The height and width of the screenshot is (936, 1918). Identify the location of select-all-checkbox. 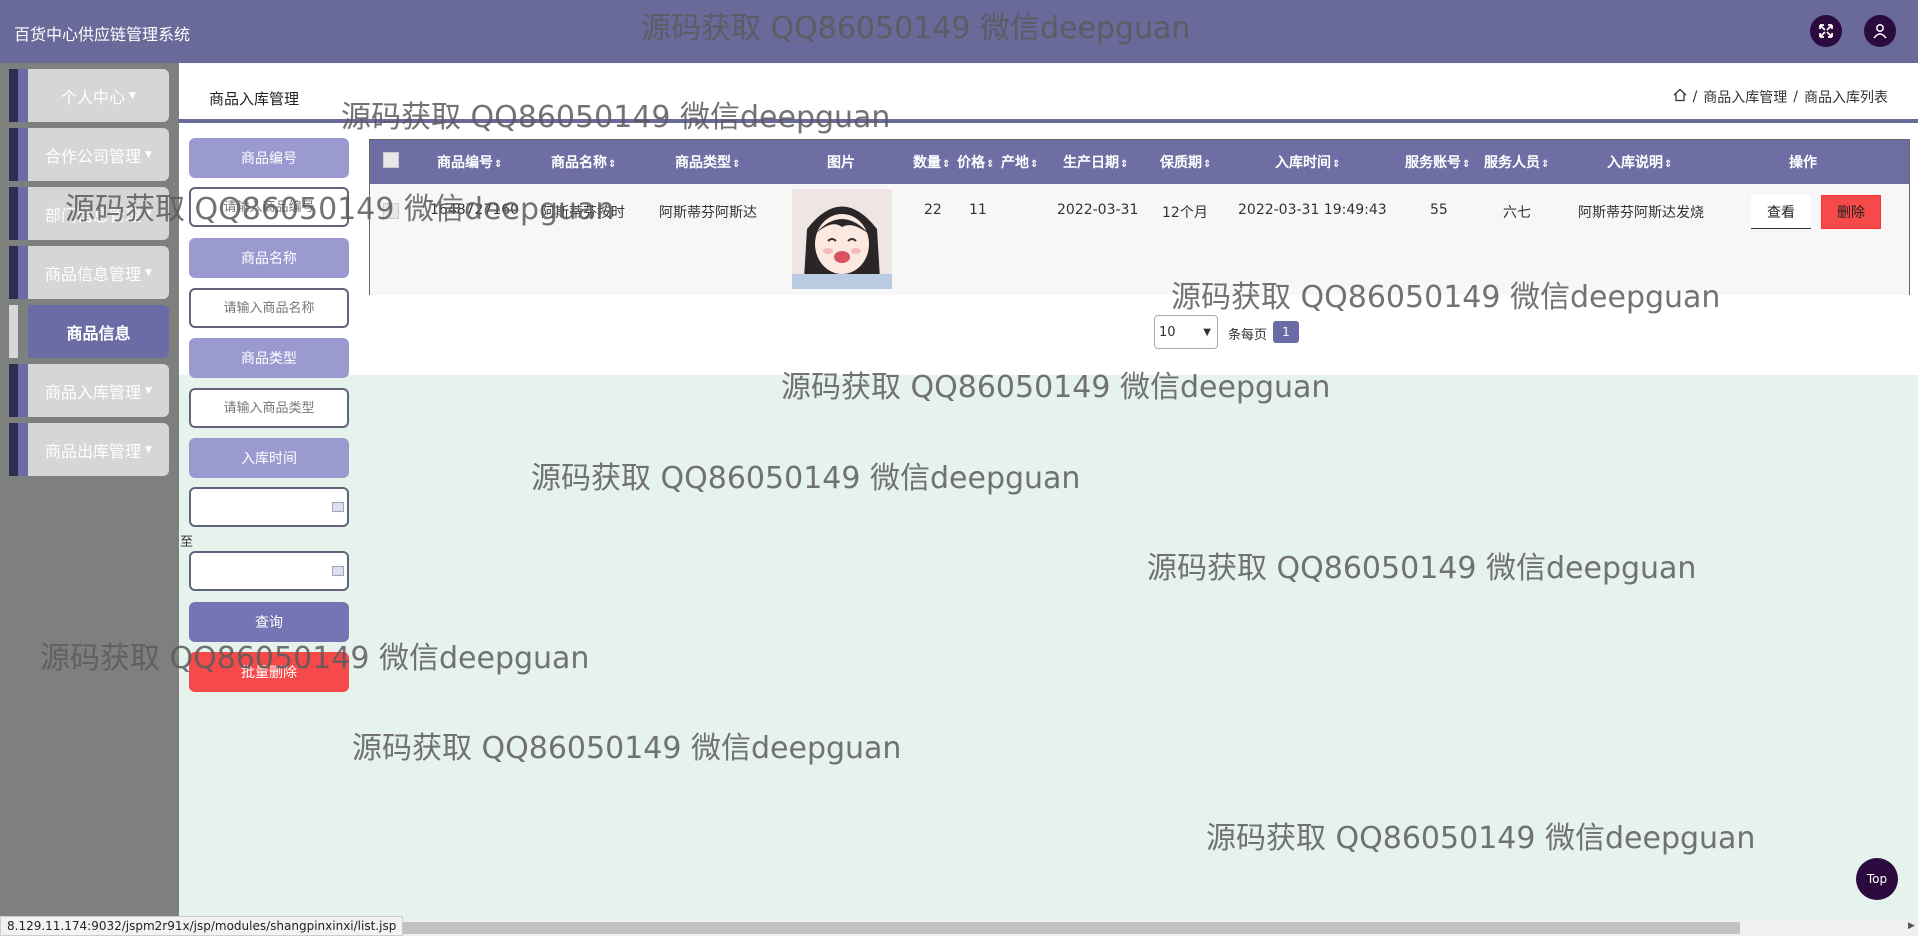
(391, 160).